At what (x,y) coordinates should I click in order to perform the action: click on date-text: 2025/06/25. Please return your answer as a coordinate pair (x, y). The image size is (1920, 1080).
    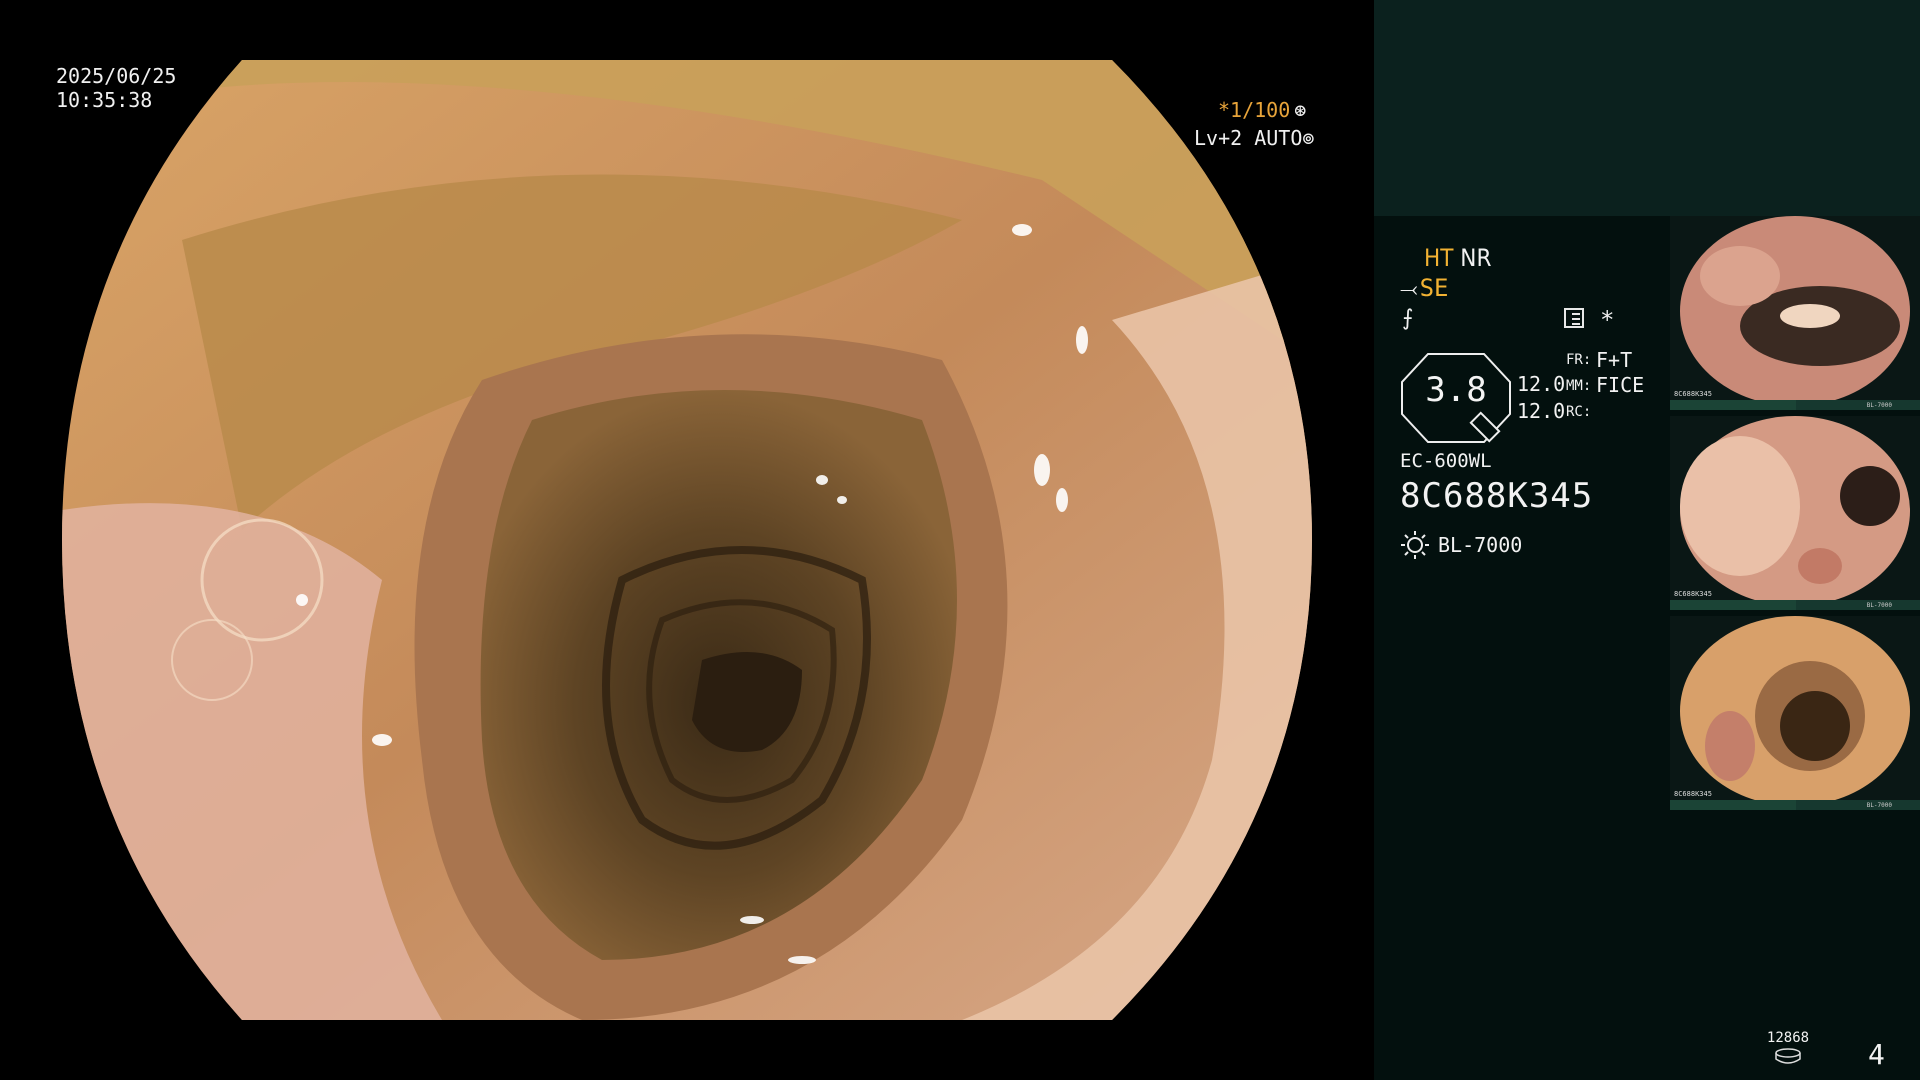
    Looking at the image, I should click on (116, 76).